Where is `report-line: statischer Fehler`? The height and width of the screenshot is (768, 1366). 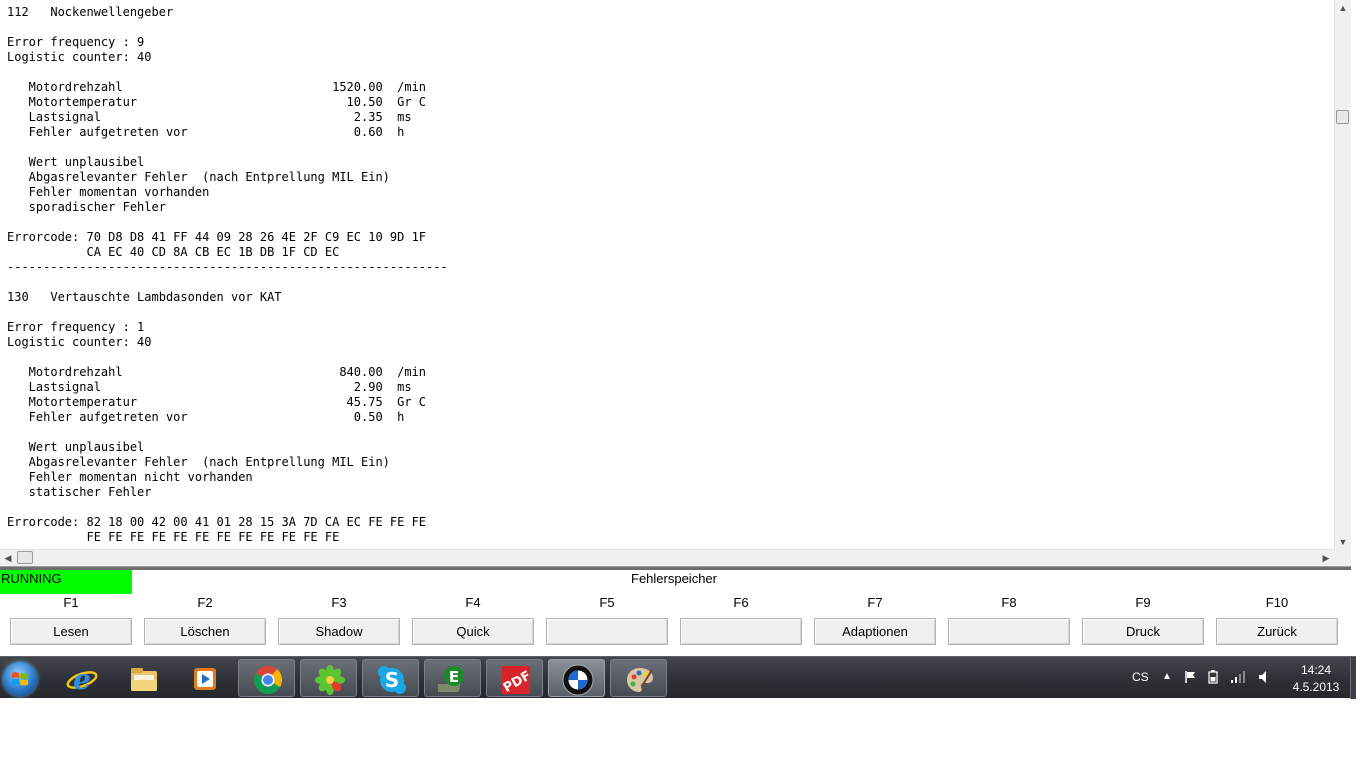
report-line: statischer Fehler is located at coordinates (79, 492).